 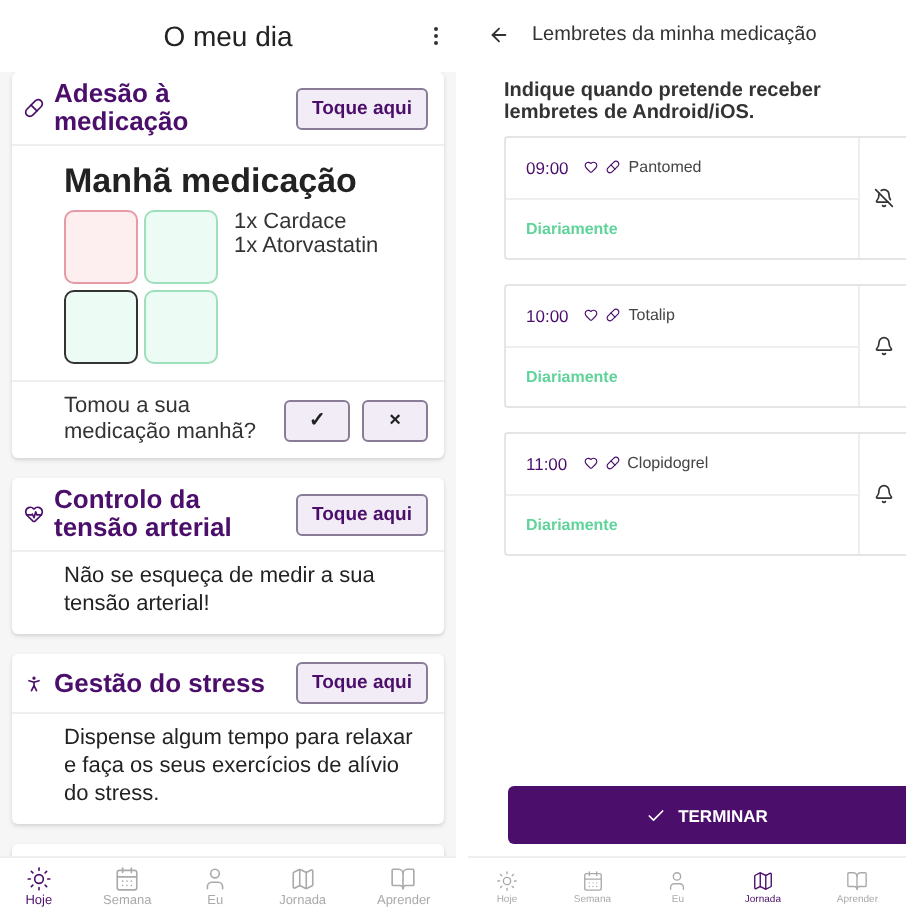 What do you see at coordinates (395, 420) in the screenshot?
I see `no-button: ×` at bounding box center [395, 420].